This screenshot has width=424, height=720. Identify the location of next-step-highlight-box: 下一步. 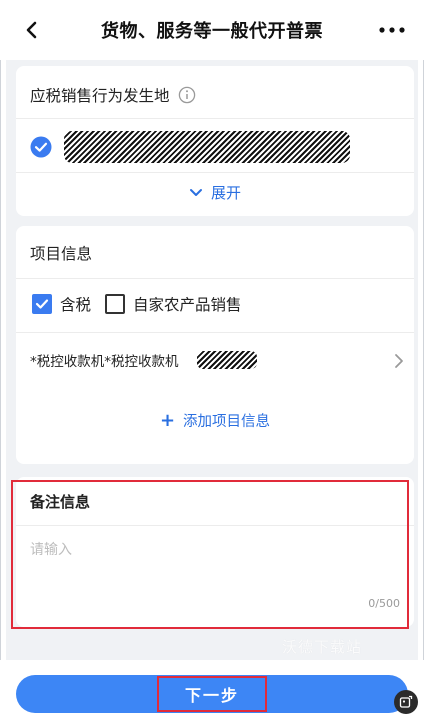
(211, 694).